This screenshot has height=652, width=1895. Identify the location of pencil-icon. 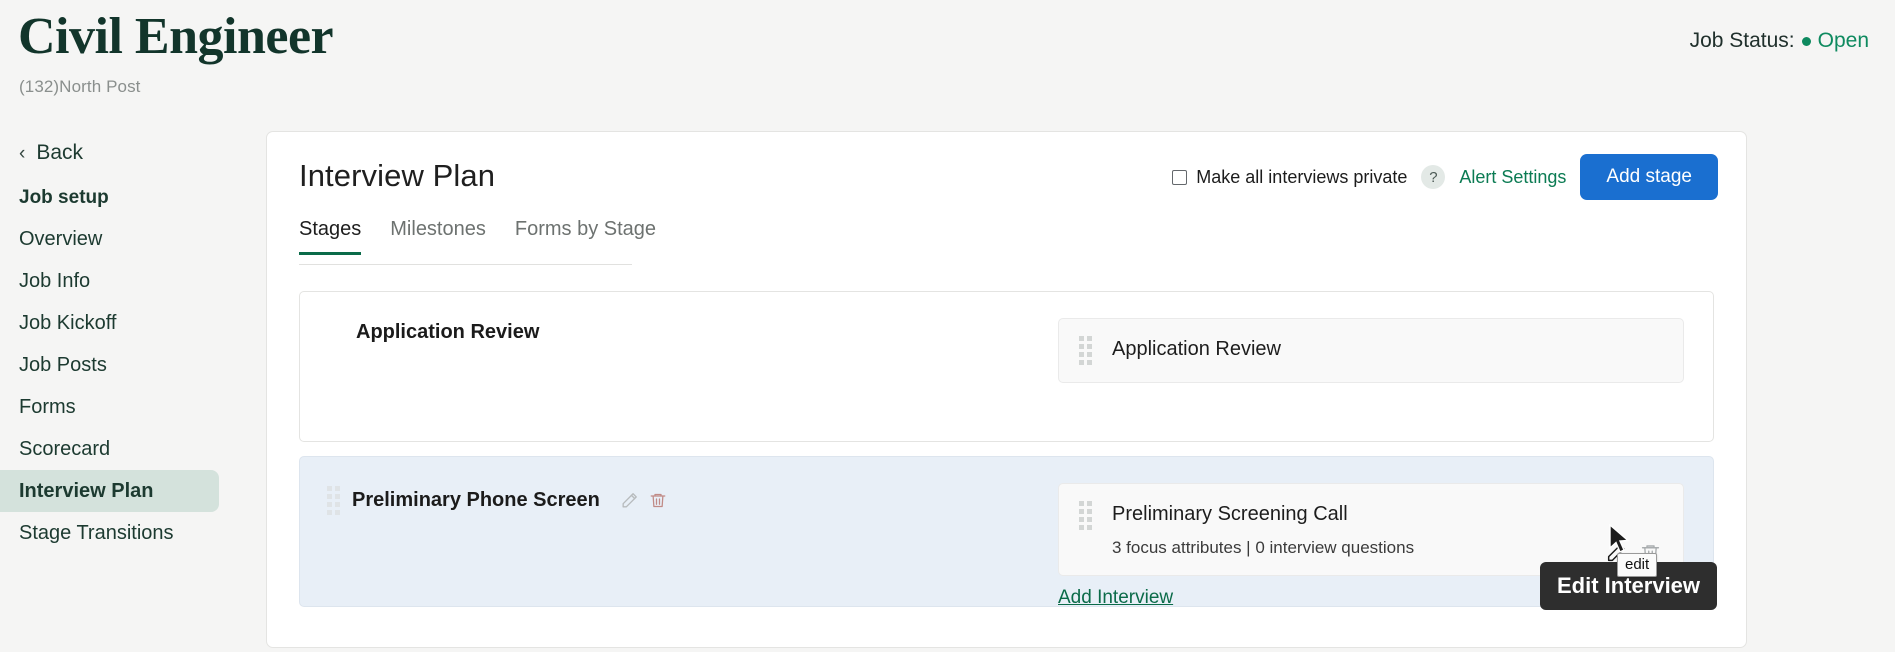
(629, 500).